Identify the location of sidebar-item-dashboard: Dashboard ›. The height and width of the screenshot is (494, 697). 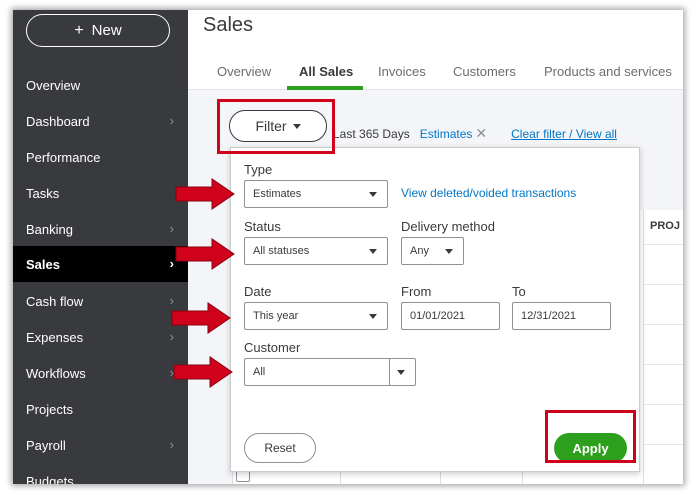
(100, 121).